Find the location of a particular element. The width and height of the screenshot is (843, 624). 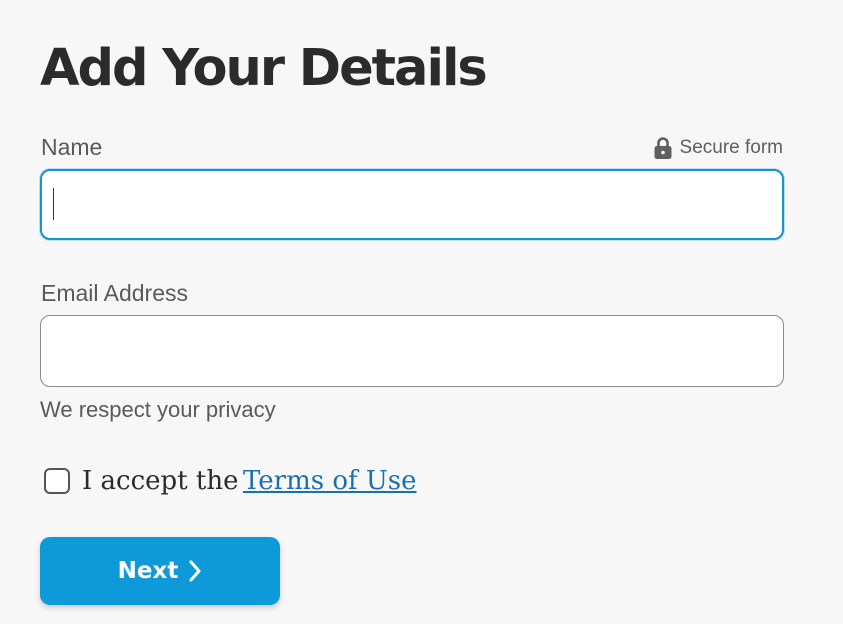

next-button: Next is located at coordinates (160, 571).